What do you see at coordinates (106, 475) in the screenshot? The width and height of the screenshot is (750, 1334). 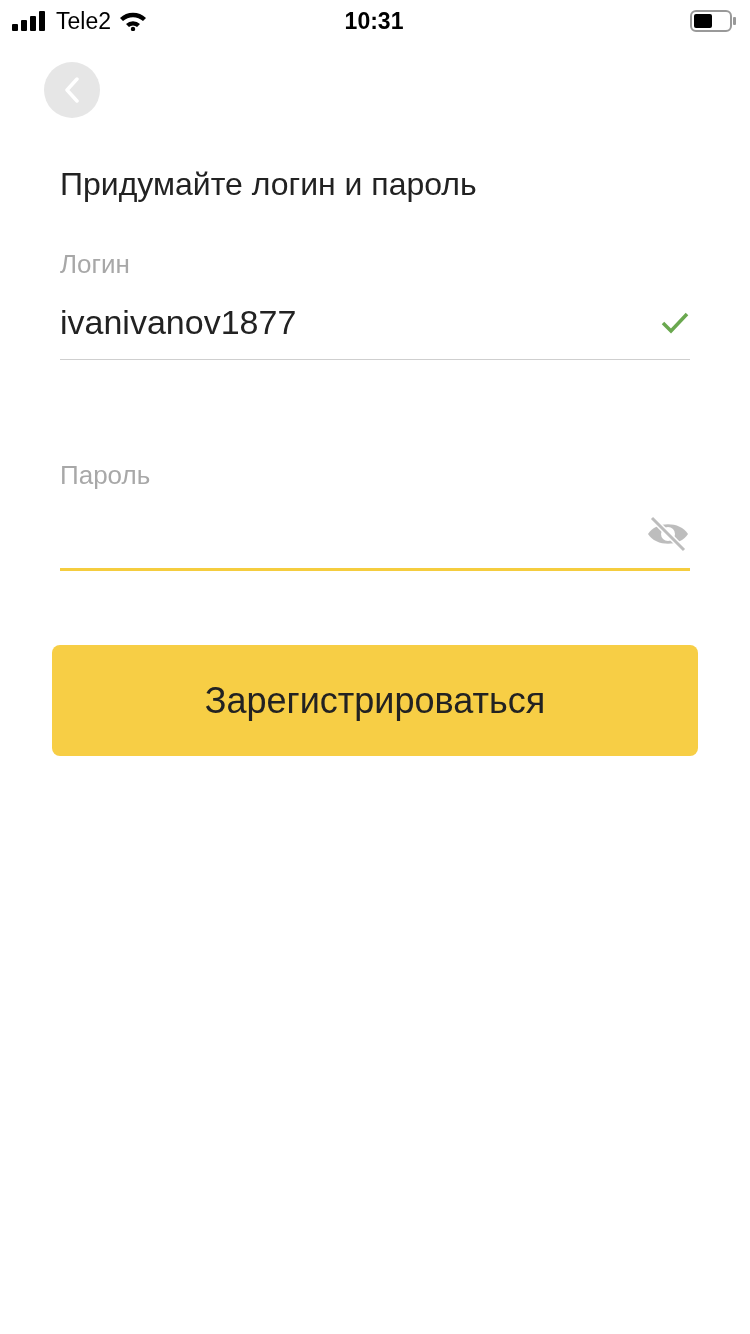 I see `field-label: Пароль` at bounding box center [106, 475].